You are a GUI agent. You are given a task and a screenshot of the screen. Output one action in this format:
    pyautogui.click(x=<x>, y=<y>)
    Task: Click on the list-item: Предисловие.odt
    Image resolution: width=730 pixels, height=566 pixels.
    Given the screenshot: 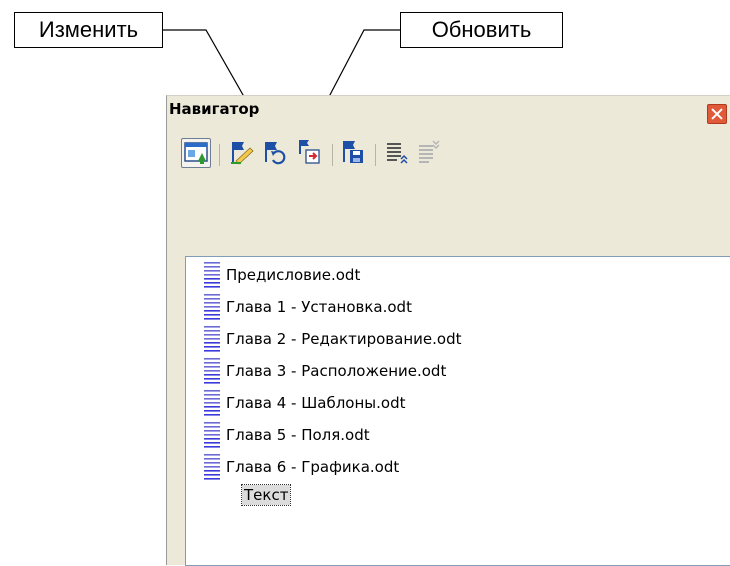 What is the action you would take?
    pyautogui.click(x=281, y=275)
    